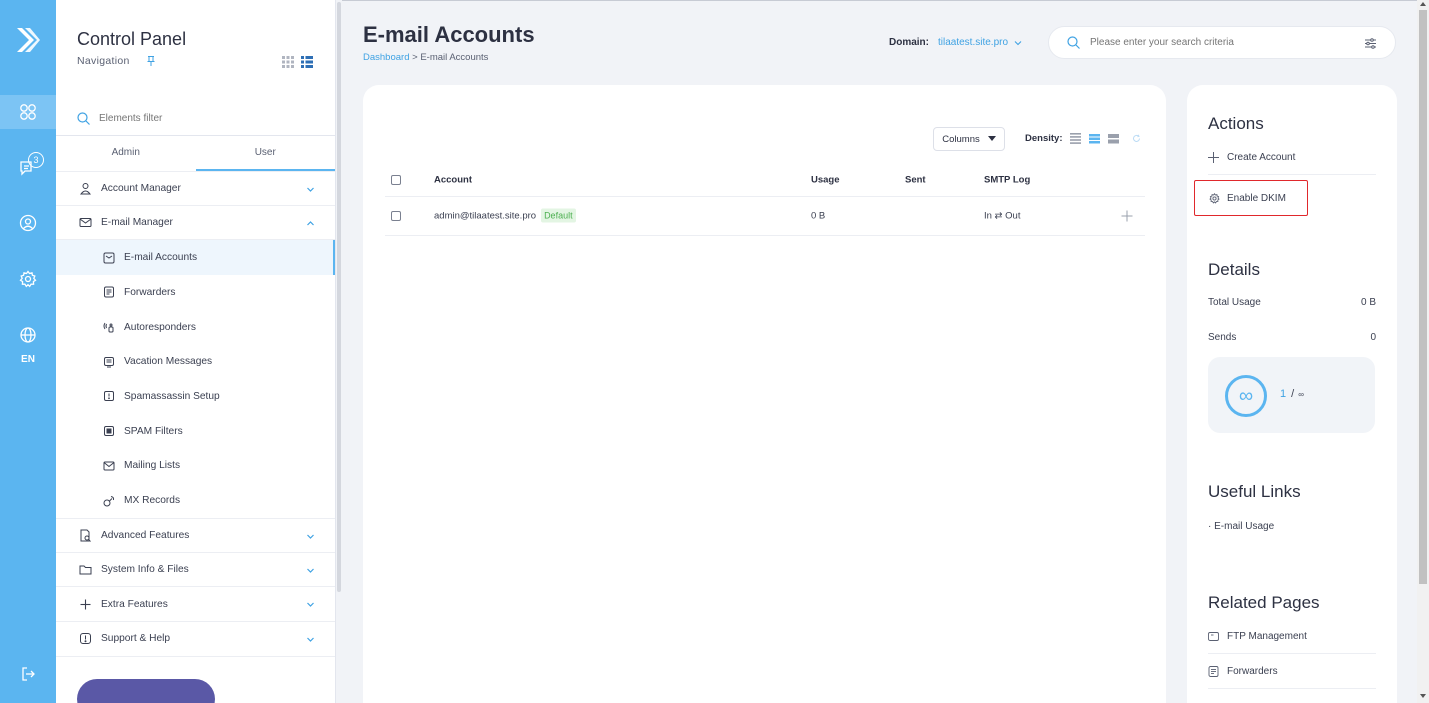  I want to click on tab-admin: Admin, so click(126, 153).